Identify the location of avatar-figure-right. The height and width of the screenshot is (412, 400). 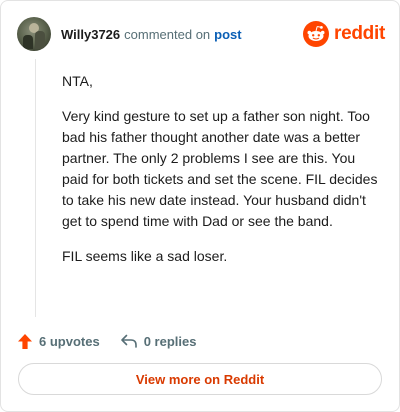
(40, 40).